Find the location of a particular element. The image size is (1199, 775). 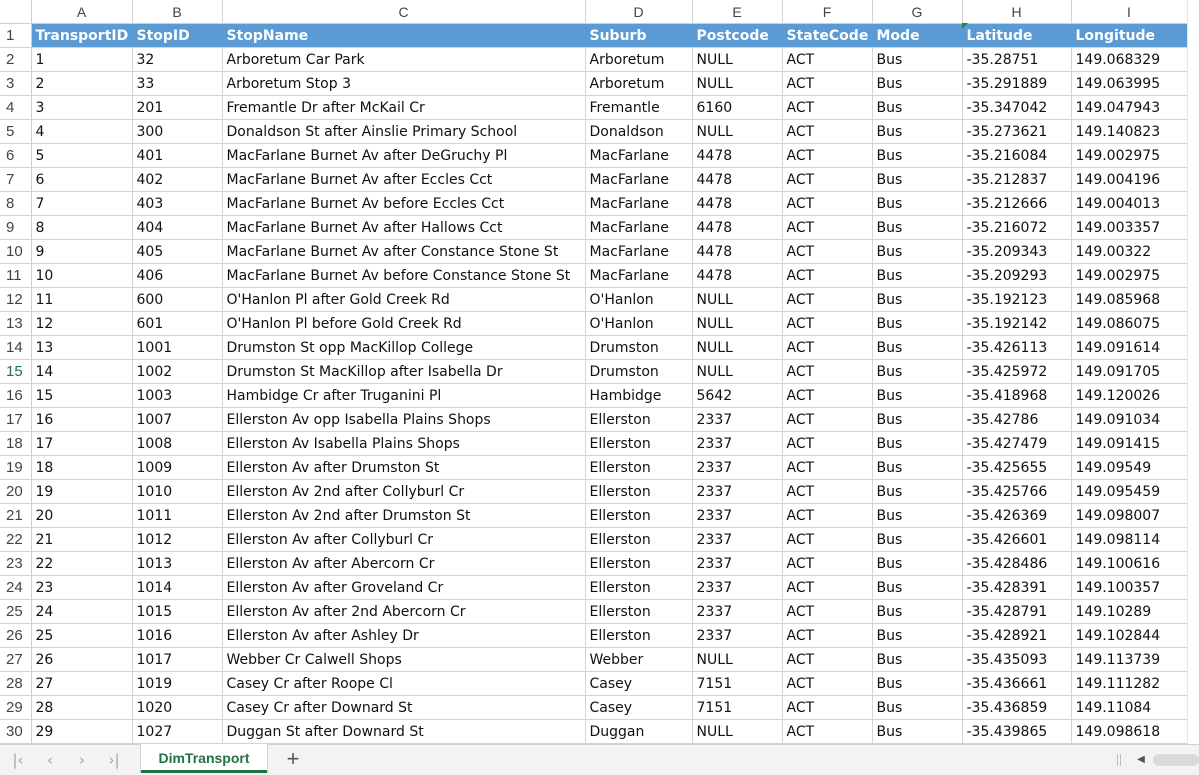

cell-transportid: 26 is located at coordinates (82, 659).